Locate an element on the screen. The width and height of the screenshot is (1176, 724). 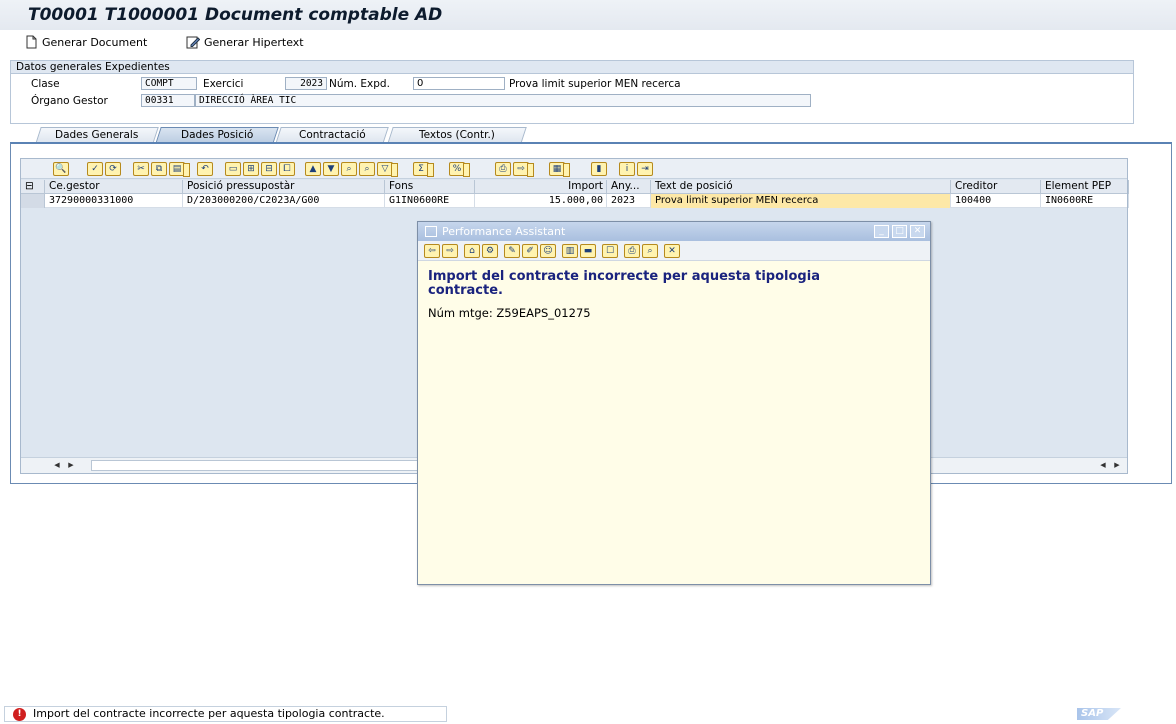
highlight-icon: ✐ is located at coordinates (530, 251).